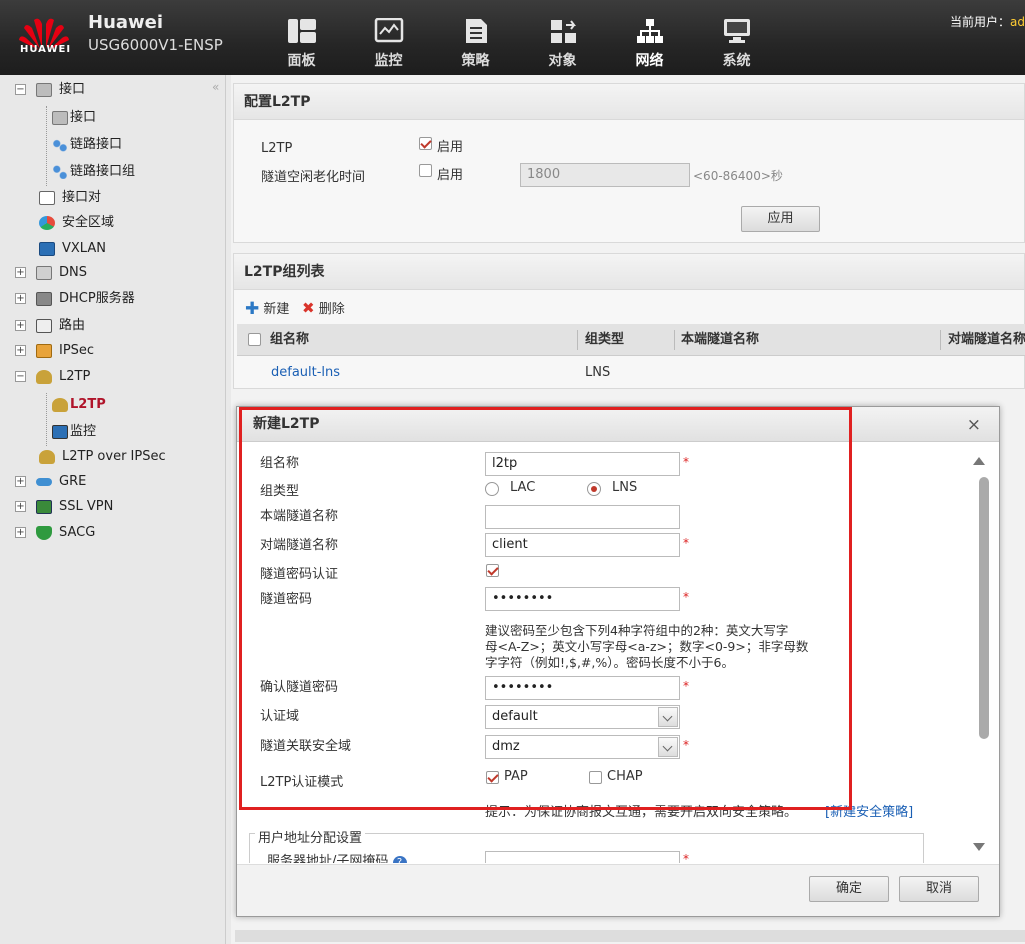 This screenshot has height=944, width=1025. Describe the element at coordinates (604, 340) in the screenshot. I see `column-header-group-type: 组类型` at that location.